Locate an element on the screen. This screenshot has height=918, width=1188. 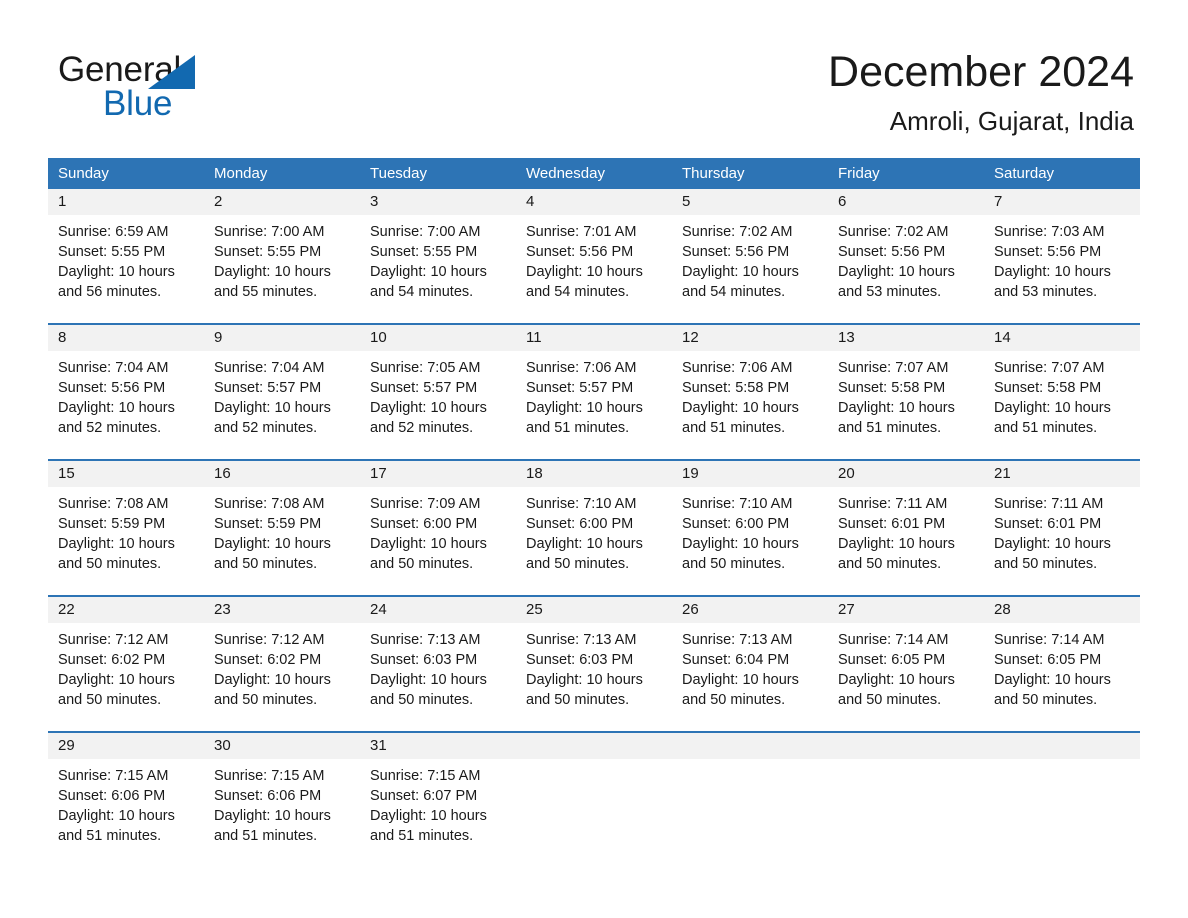
day-number: 3 is located at coordinates (438, 202).